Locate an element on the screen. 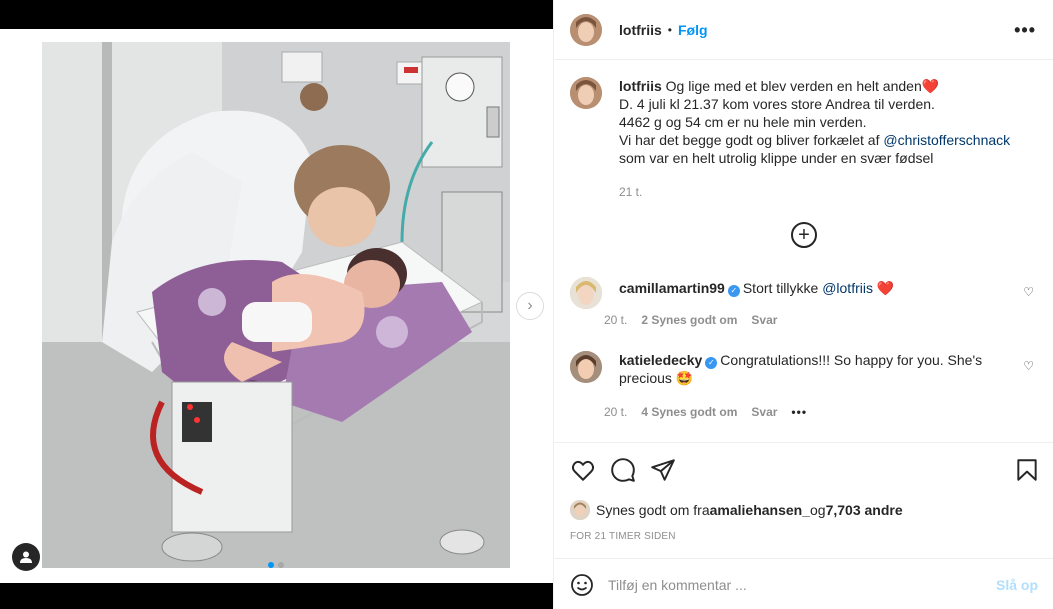 The height and width of the screenshot is (609, 1053). comment-meta: 20 t. 4 Synes godt om Svar ••• is located at coordinates (705, 412).